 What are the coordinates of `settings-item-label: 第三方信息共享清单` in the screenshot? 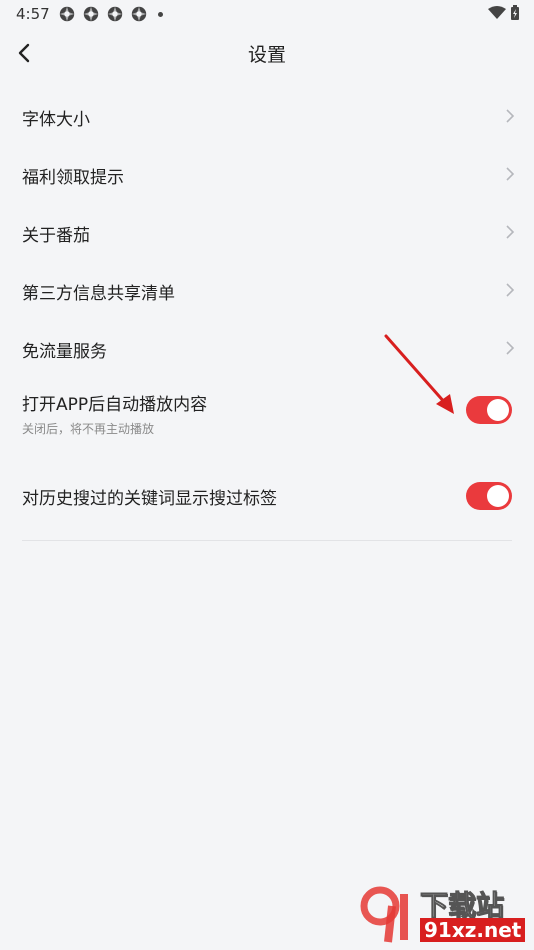 It's located at (98, 294).